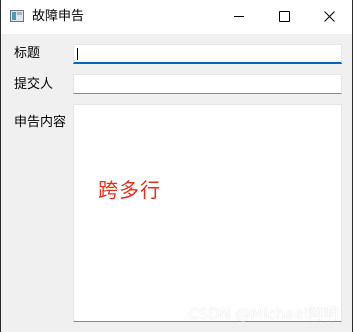  I want to click on close-button, so click(329, 17).